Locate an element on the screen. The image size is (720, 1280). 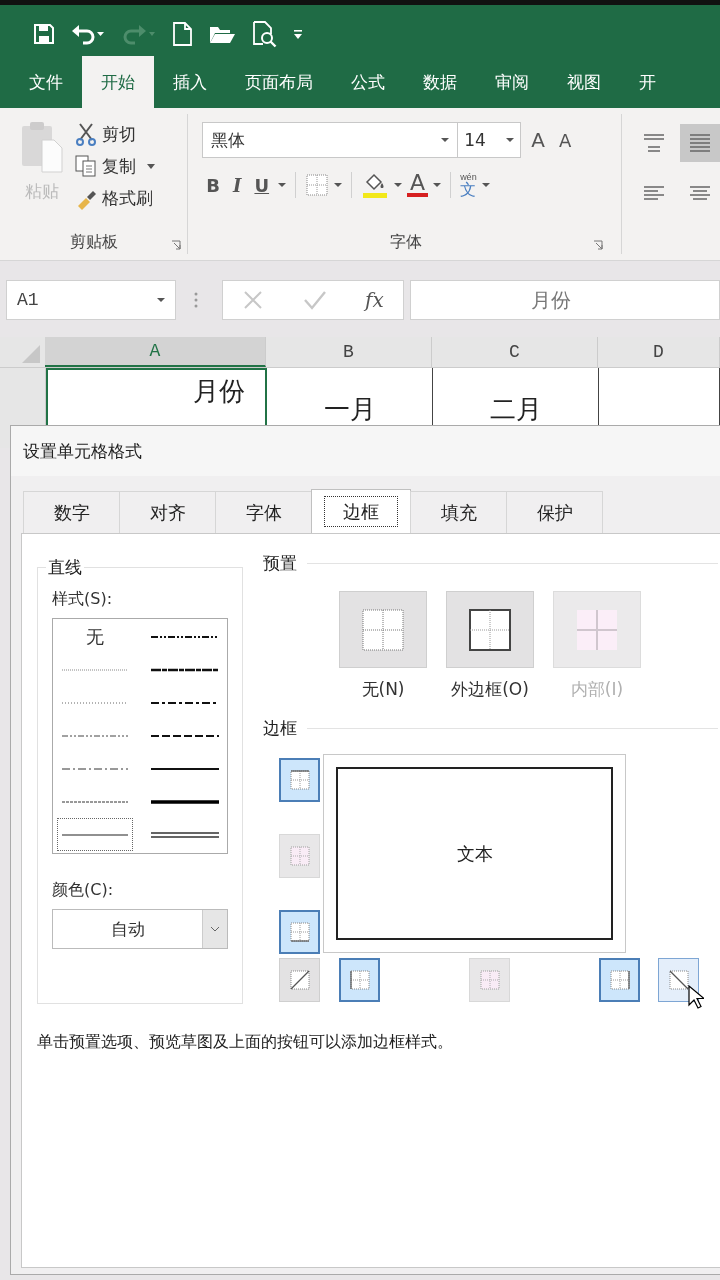
dialog-tab: 边框 is located at coordinates (361, 511).